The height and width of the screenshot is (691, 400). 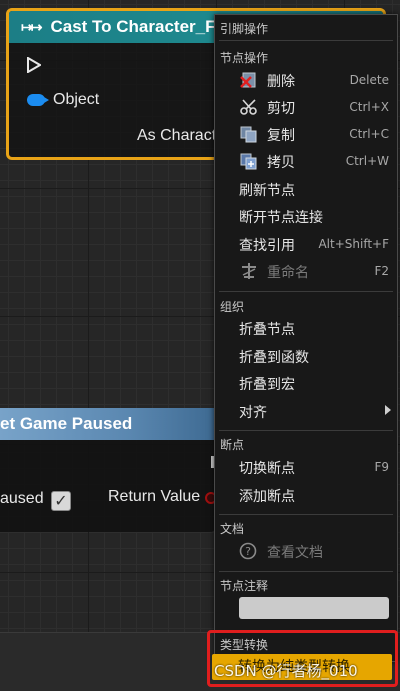 What do you see at coordinates (32, 26) in the screenshot?
I see `cast-icon: ↦↦` at bounding box center [32, 26].